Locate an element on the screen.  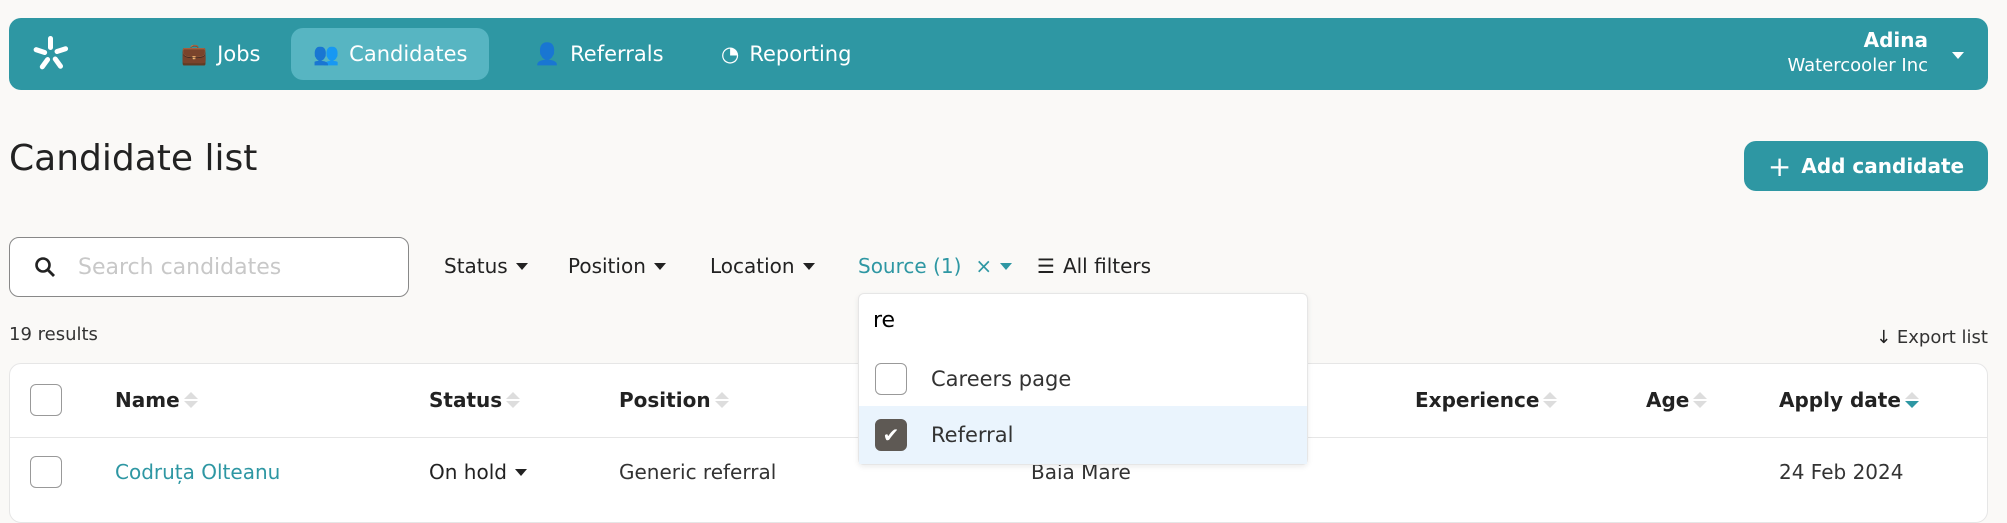
nav-candidates: 👥 Candidates is located at coordinates (390, 54).